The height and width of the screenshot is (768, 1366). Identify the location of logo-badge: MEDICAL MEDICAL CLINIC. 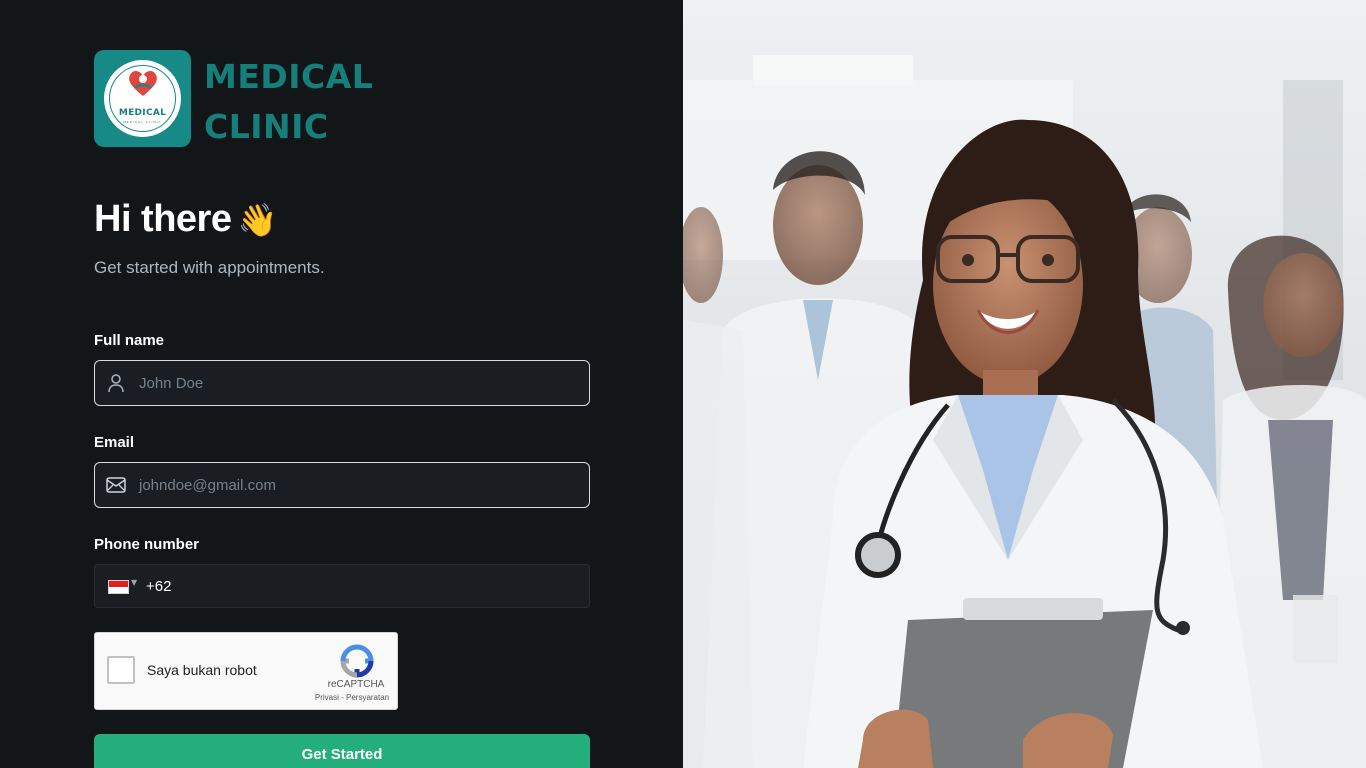
(142, 98).